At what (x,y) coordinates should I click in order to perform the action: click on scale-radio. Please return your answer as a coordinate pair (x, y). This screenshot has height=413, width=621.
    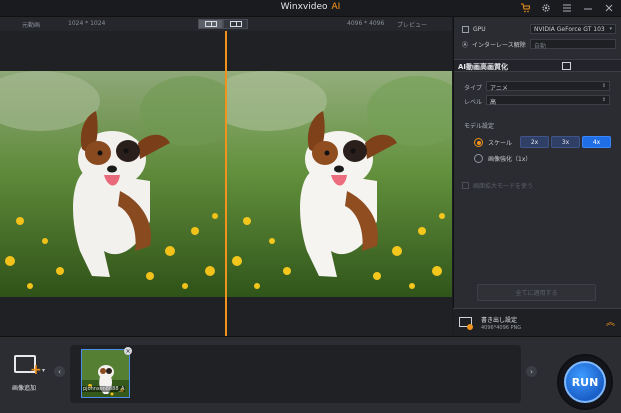
    Looking at the image, I should click on (478, 142).